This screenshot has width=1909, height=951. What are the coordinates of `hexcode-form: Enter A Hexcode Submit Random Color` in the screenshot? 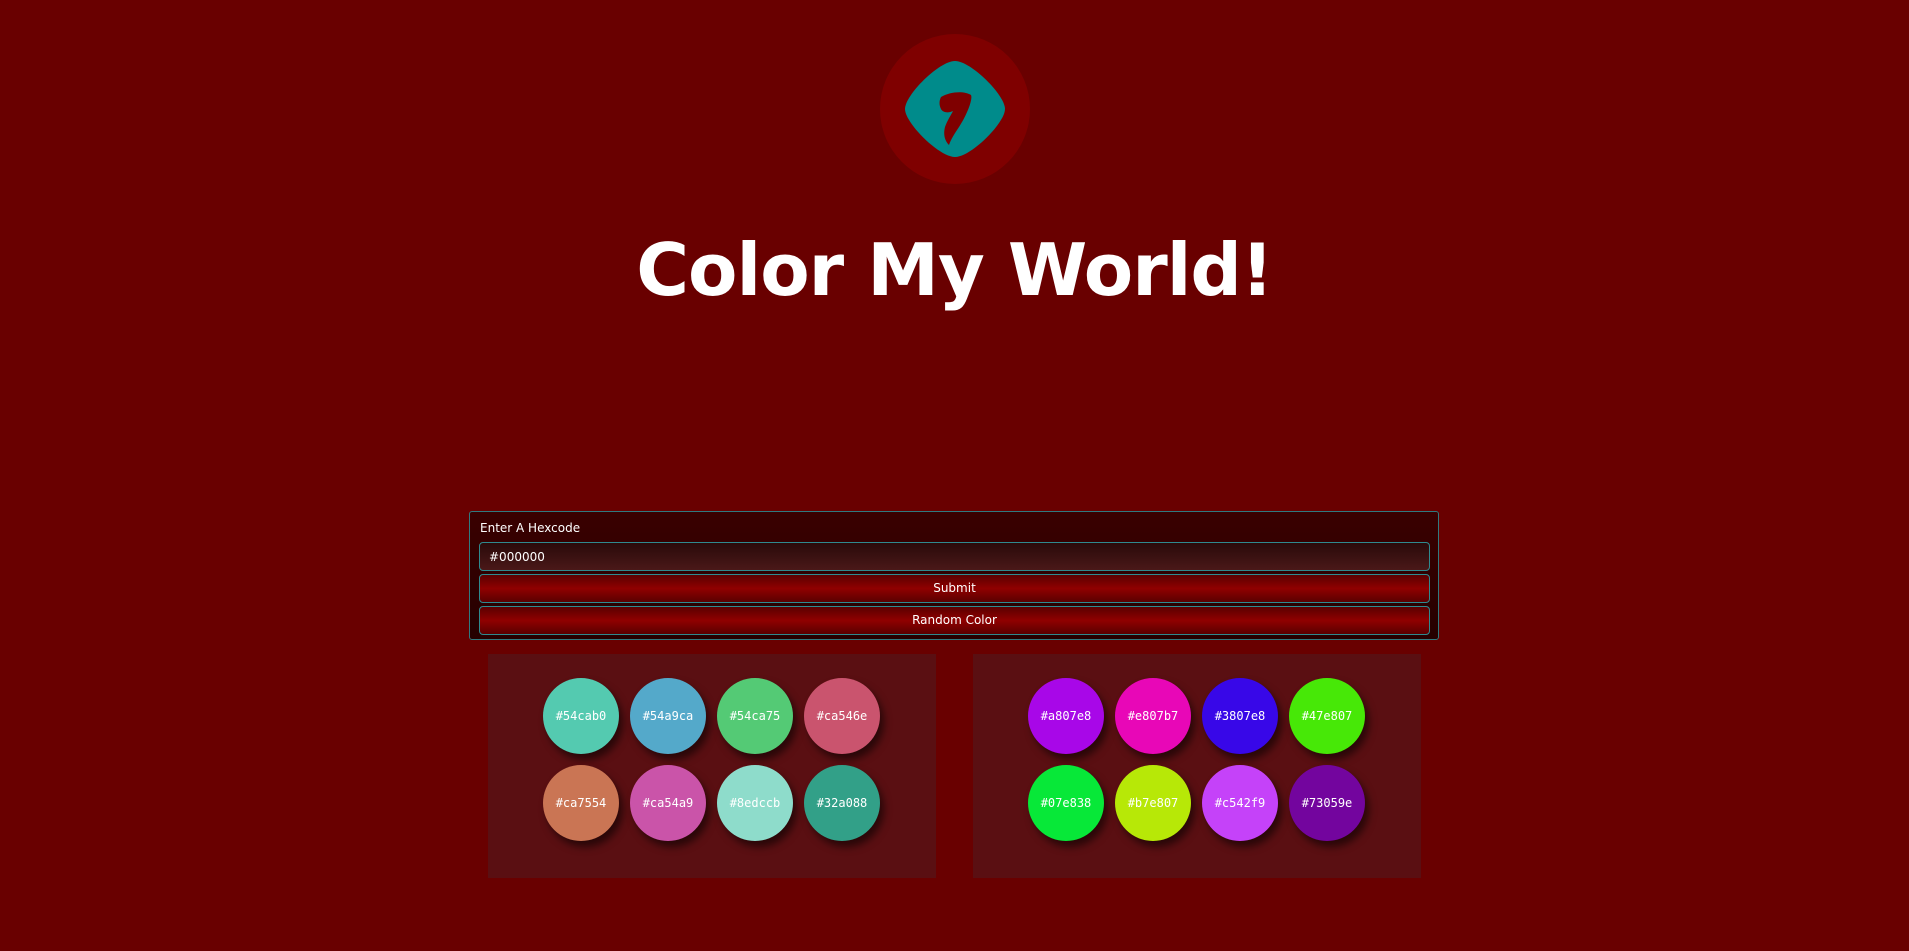 It's located at (954, 575).